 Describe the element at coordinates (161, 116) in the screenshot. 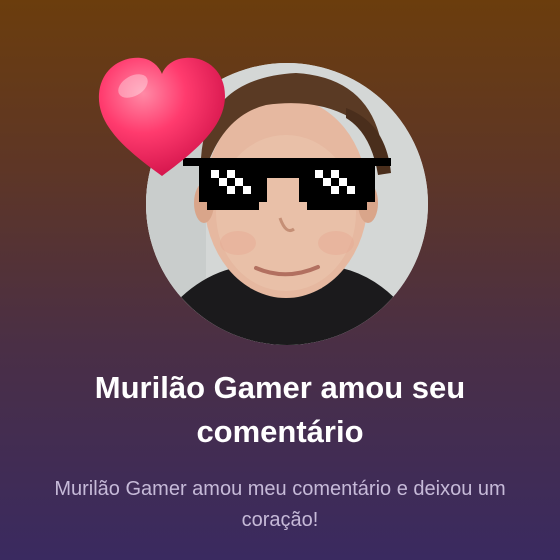

I see `heart-icon` at that location.